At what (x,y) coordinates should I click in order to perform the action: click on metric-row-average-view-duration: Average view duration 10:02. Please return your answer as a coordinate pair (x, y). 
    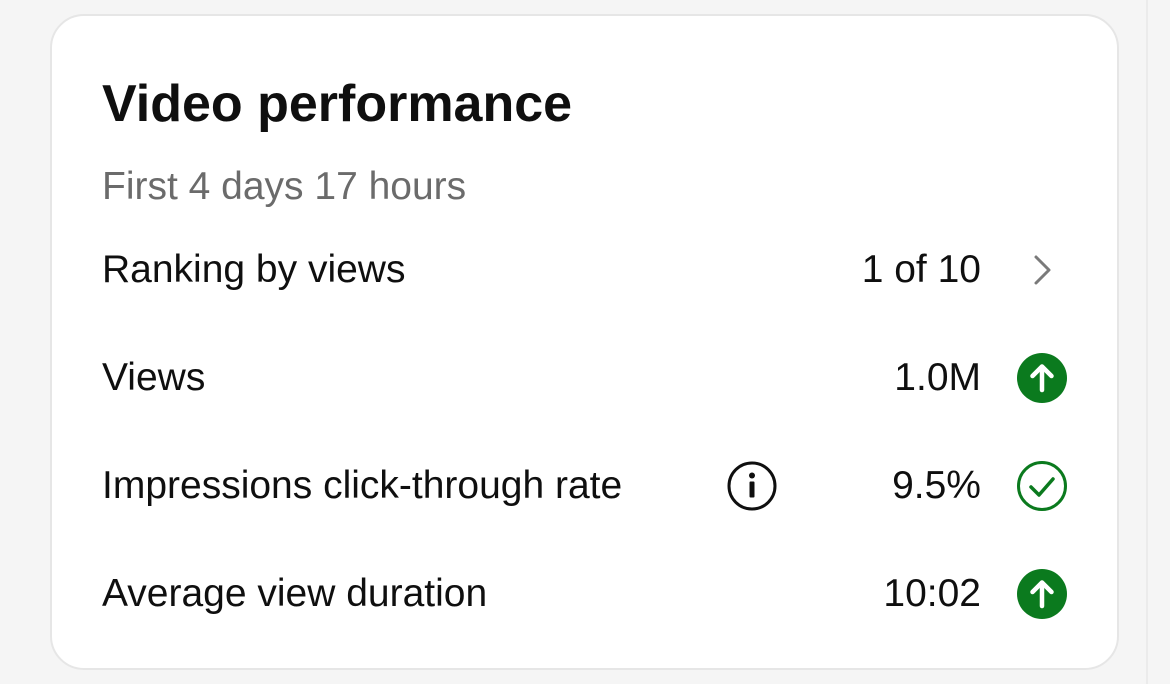
    Looking at the image, I should click on (586, 593).